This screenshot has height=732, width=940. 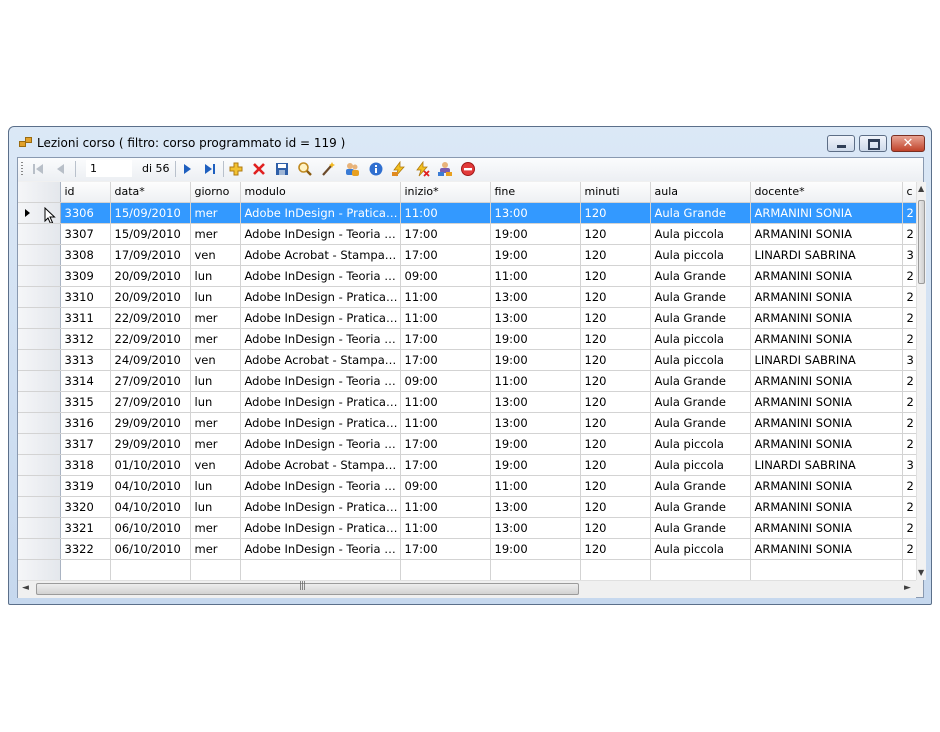 I want to click on grid-cell: 3312, so click(x=85, y=339).